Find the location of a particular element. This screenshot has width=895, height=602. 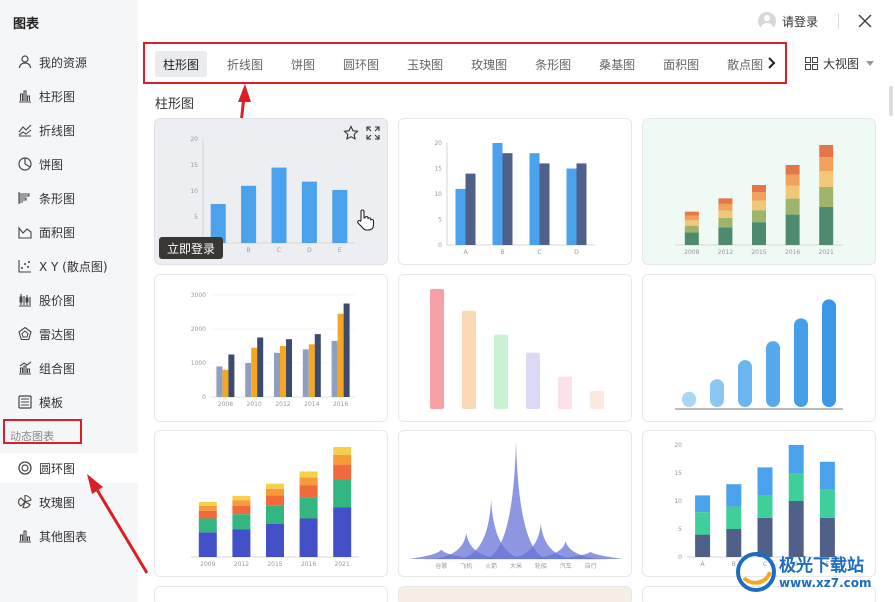

sidebar-item-scatter: X Y (散点图) is located at coordinates (69, 266).